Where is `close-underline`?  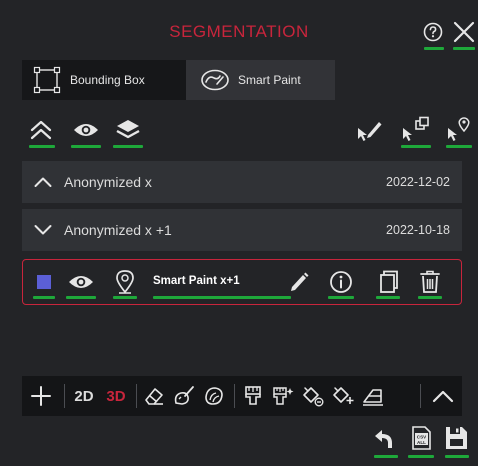
close-underline is located at coordinates (464, 48).